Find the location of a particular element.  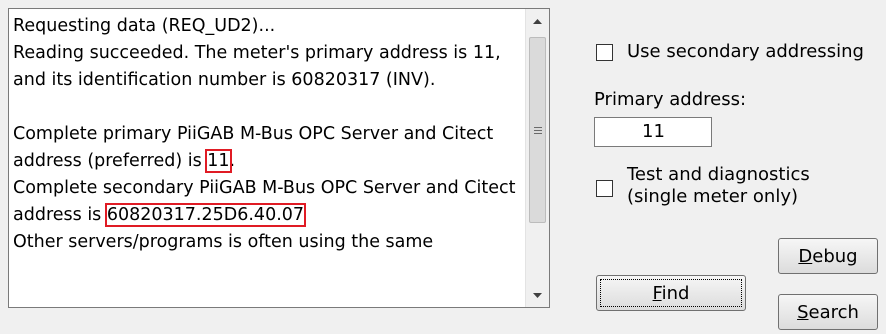

primary-address-label: Primary address: is located at coordinates (670, 99).